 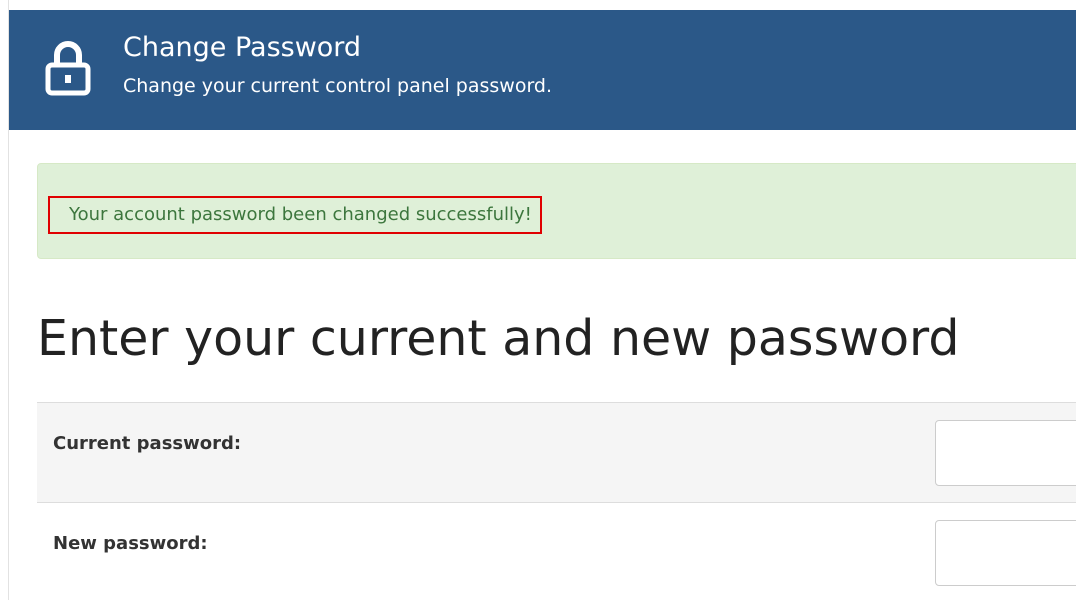 What do you see at coordinates (1005, 453) in the screenshot?
I see `current-password-input` at bounding box center [1005, 453].